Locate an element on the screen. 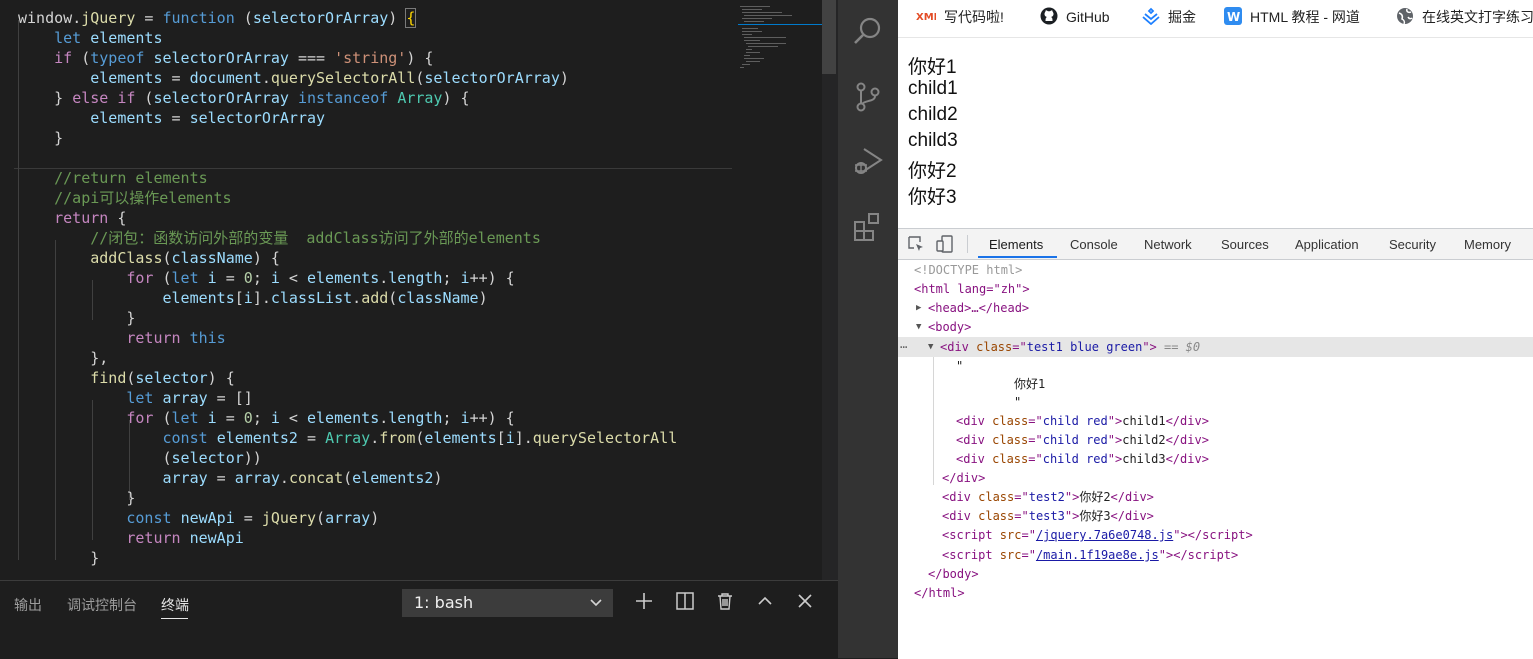  expand-triangle-icon: ▶ is located at coordinates (918, 308).